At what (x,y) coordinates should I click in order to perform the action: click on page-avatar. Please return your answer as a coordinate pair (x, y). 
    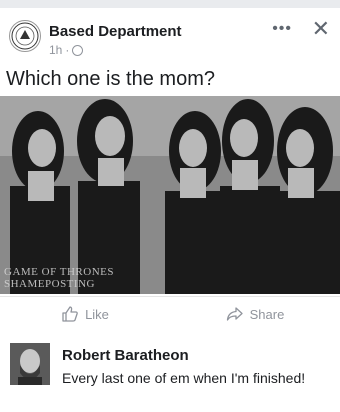
    Looking at the image, I should click on (25, 36).